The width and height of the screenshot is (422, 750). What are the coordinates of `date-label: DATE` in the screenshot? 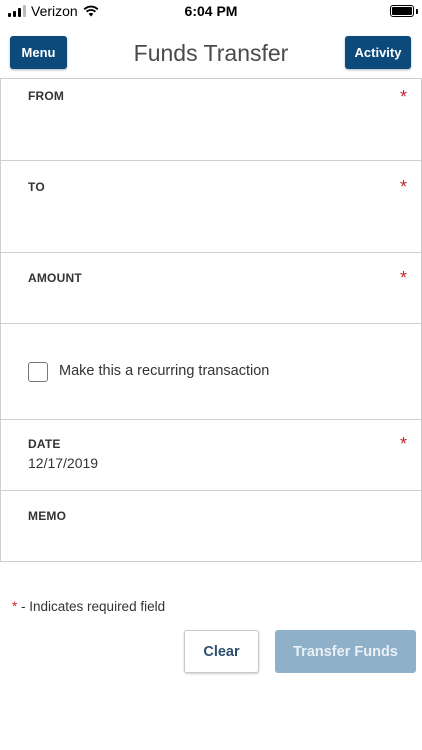 It's located at (44, 444).